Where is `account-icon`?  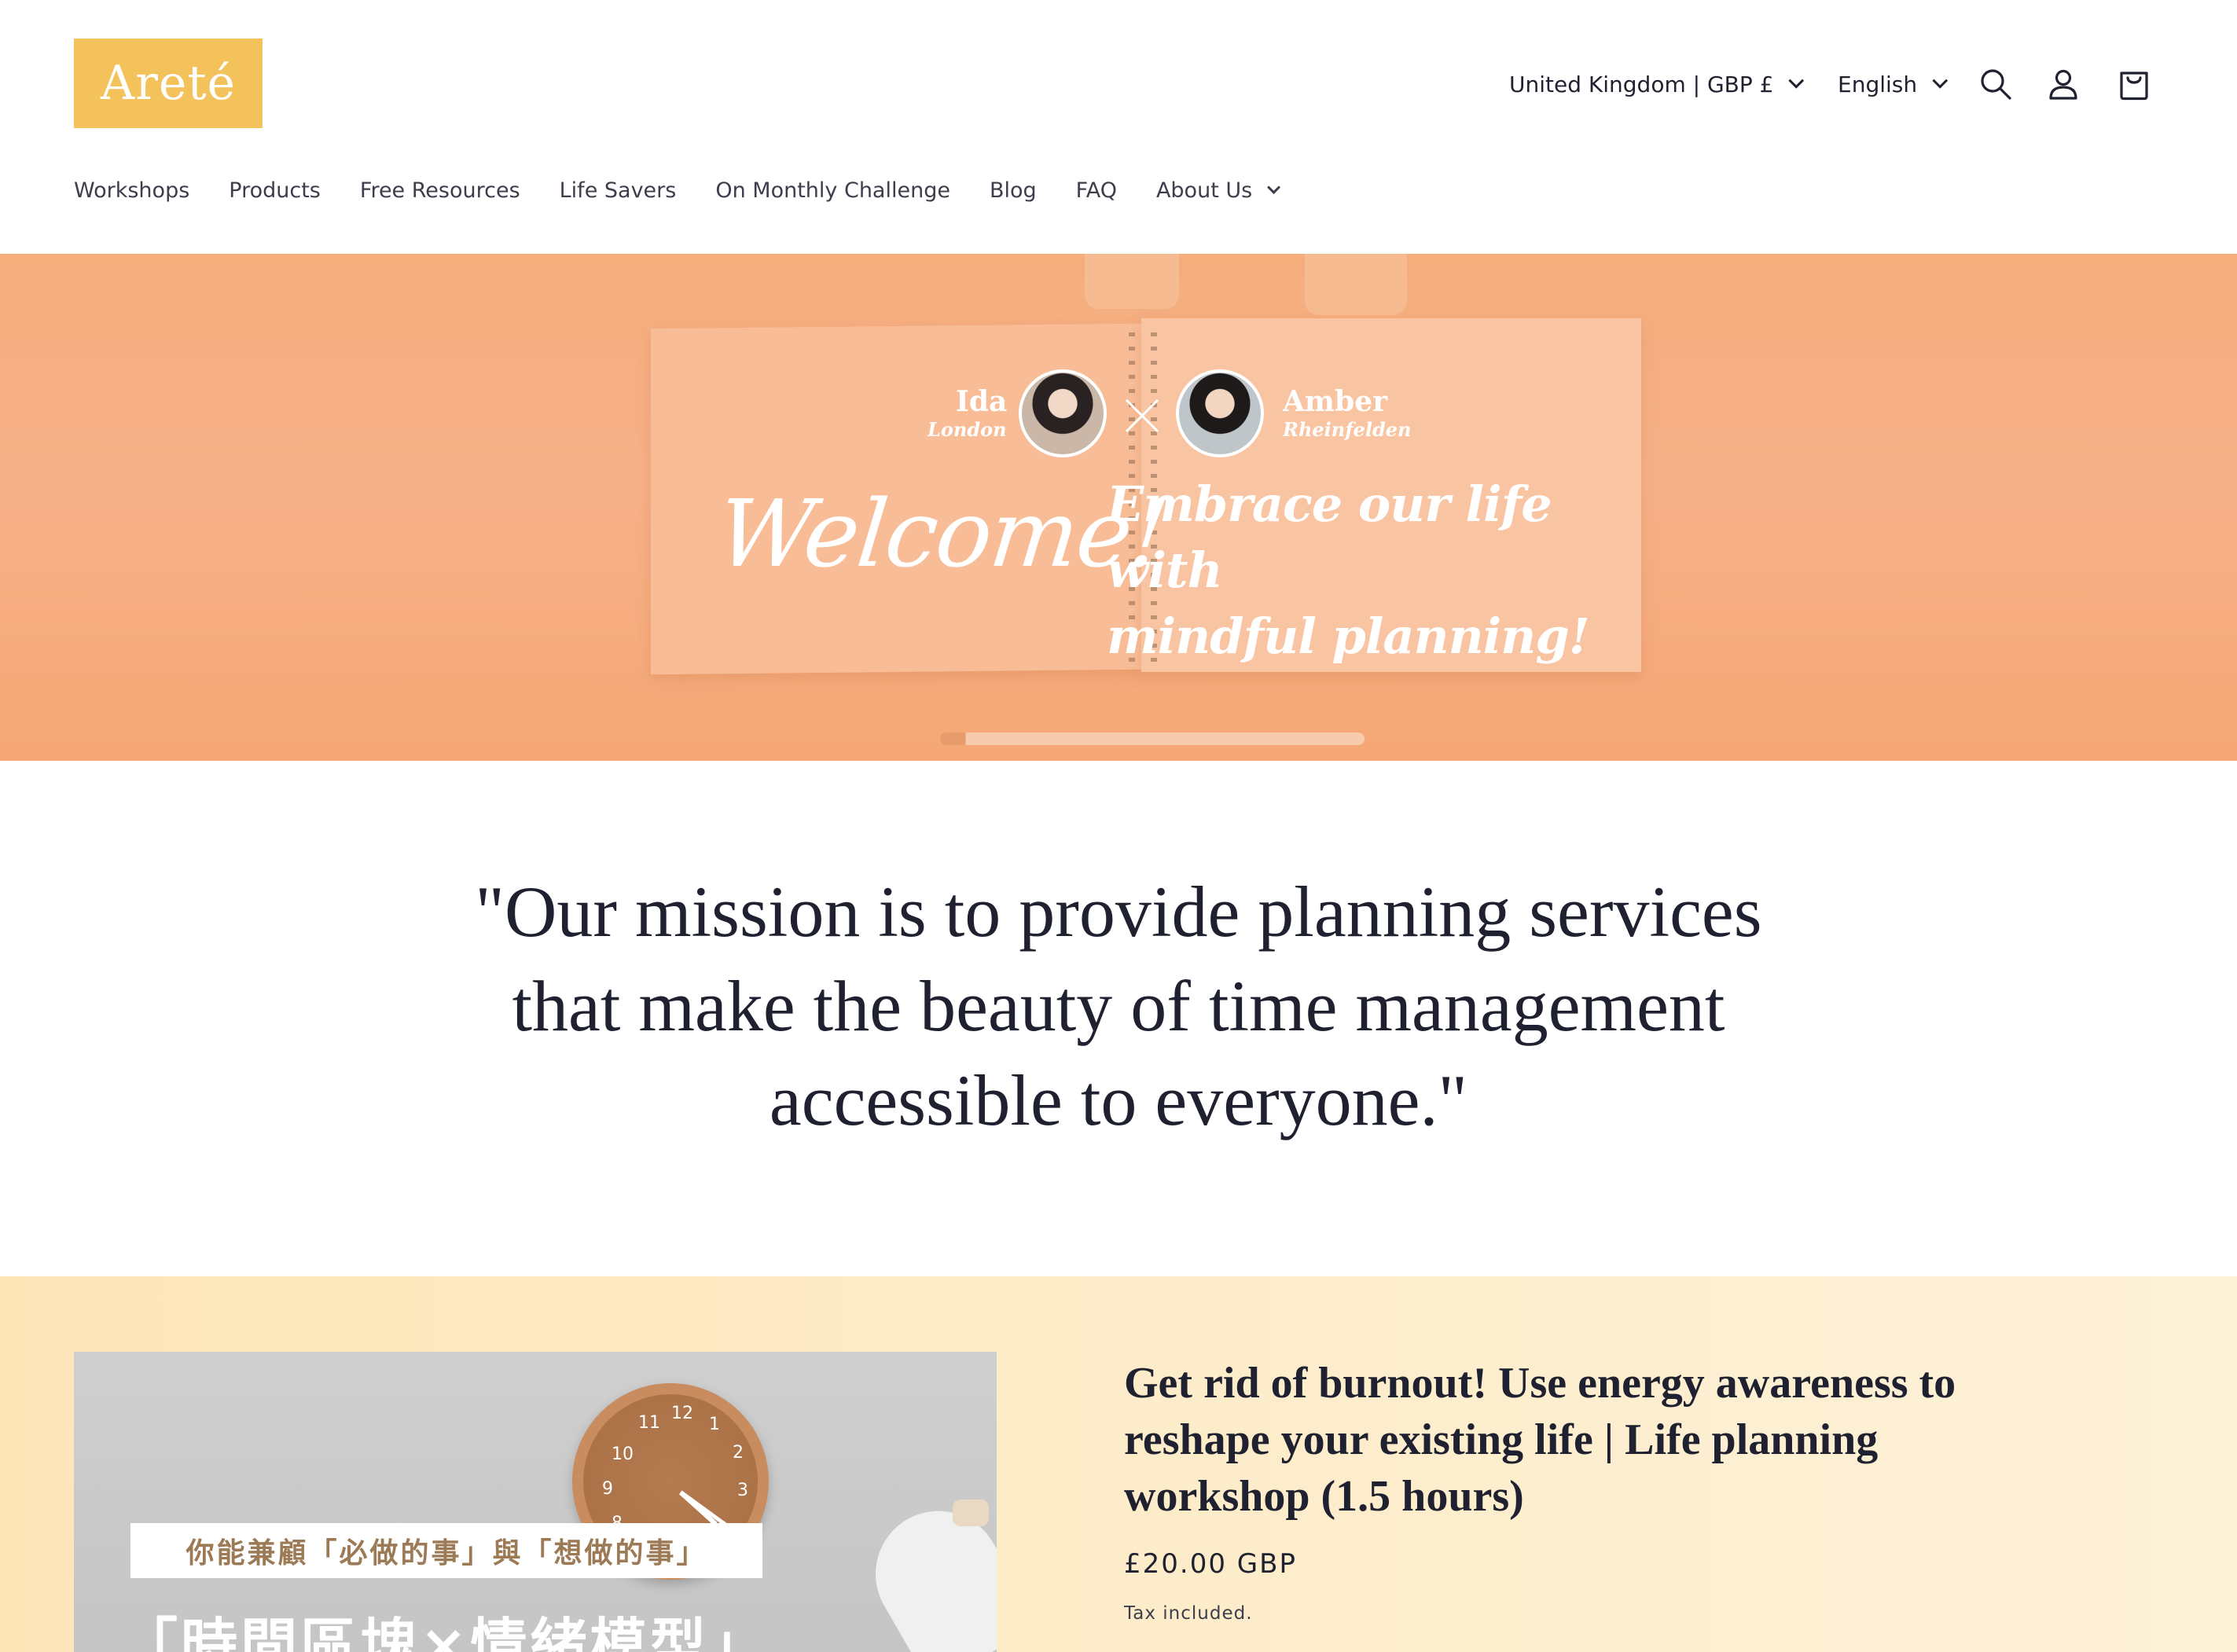 account-icon is located at coordinates (2063, 84).